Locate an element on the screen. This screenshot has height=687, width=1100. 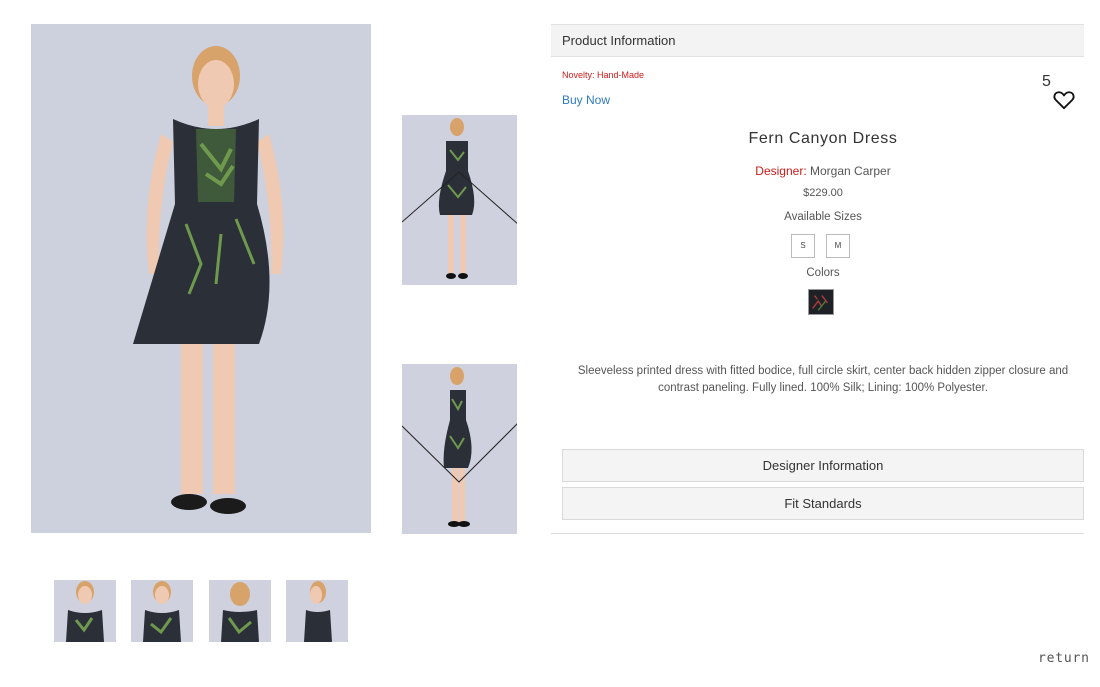
thumbnail-back is located at coordinates (240, 611).